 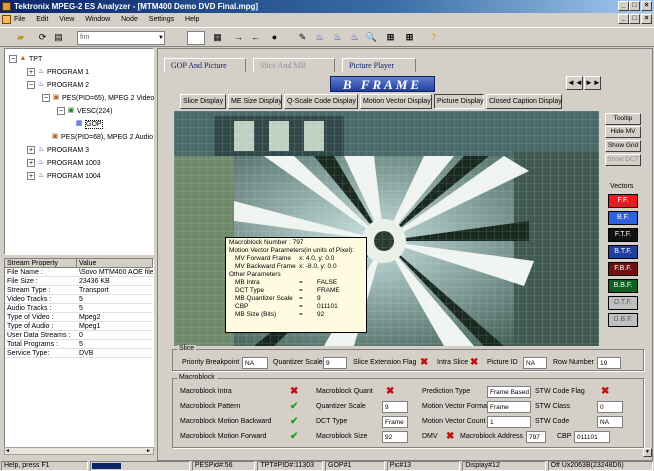 I want to click on tab-q-scale-display: Q-Scale Code Display, so click(x=321, y=101).